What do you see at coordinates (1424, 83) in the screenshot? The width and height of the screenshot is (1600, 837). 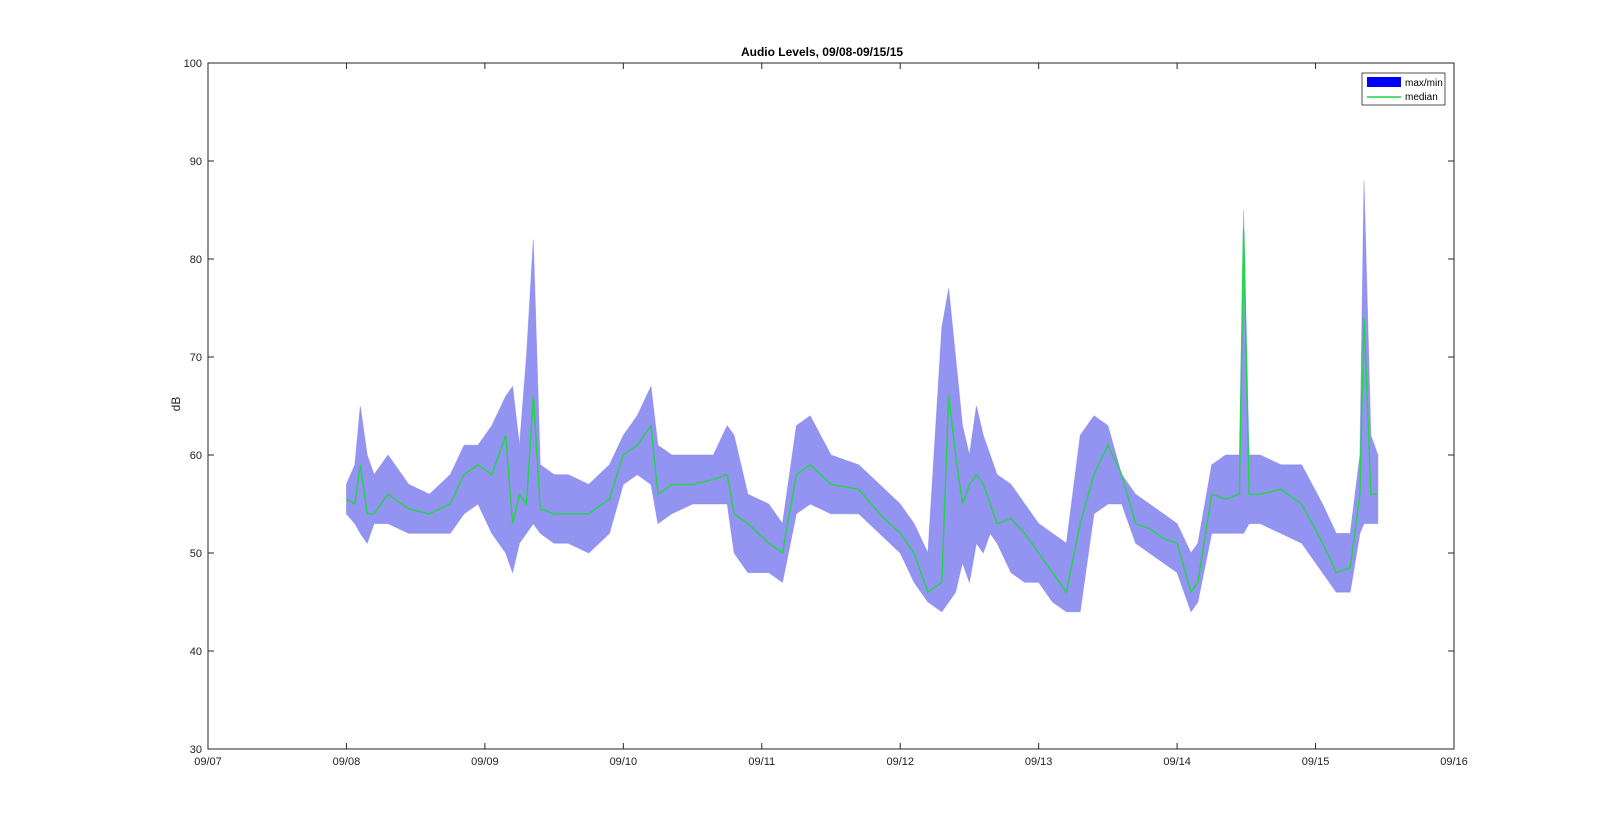 I see `legend-label-max-min: max/min` at bounding box center [1424, 83].